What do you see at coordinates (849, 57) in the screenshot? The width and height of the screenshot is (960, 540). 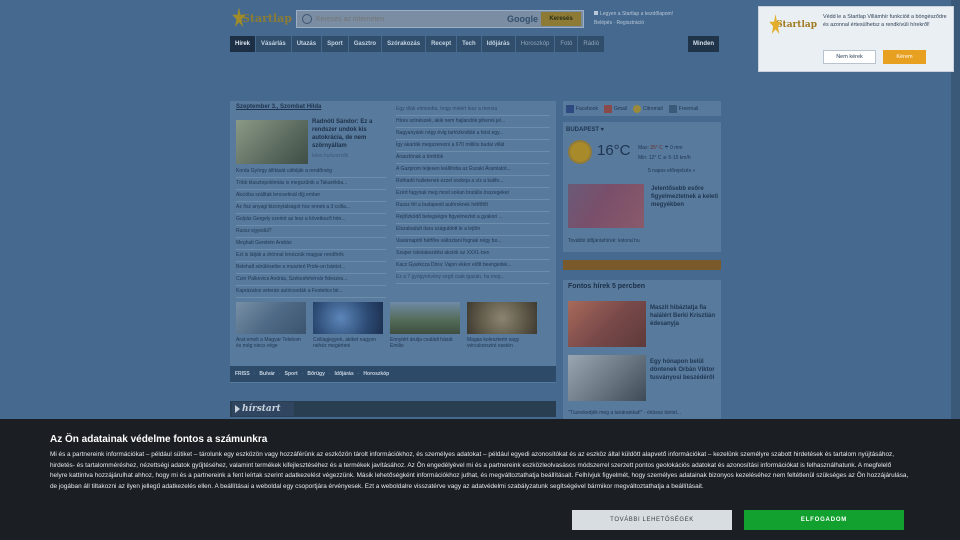 I see `popup-decline-button: Nem kérek` at bounding box center [849, 57].